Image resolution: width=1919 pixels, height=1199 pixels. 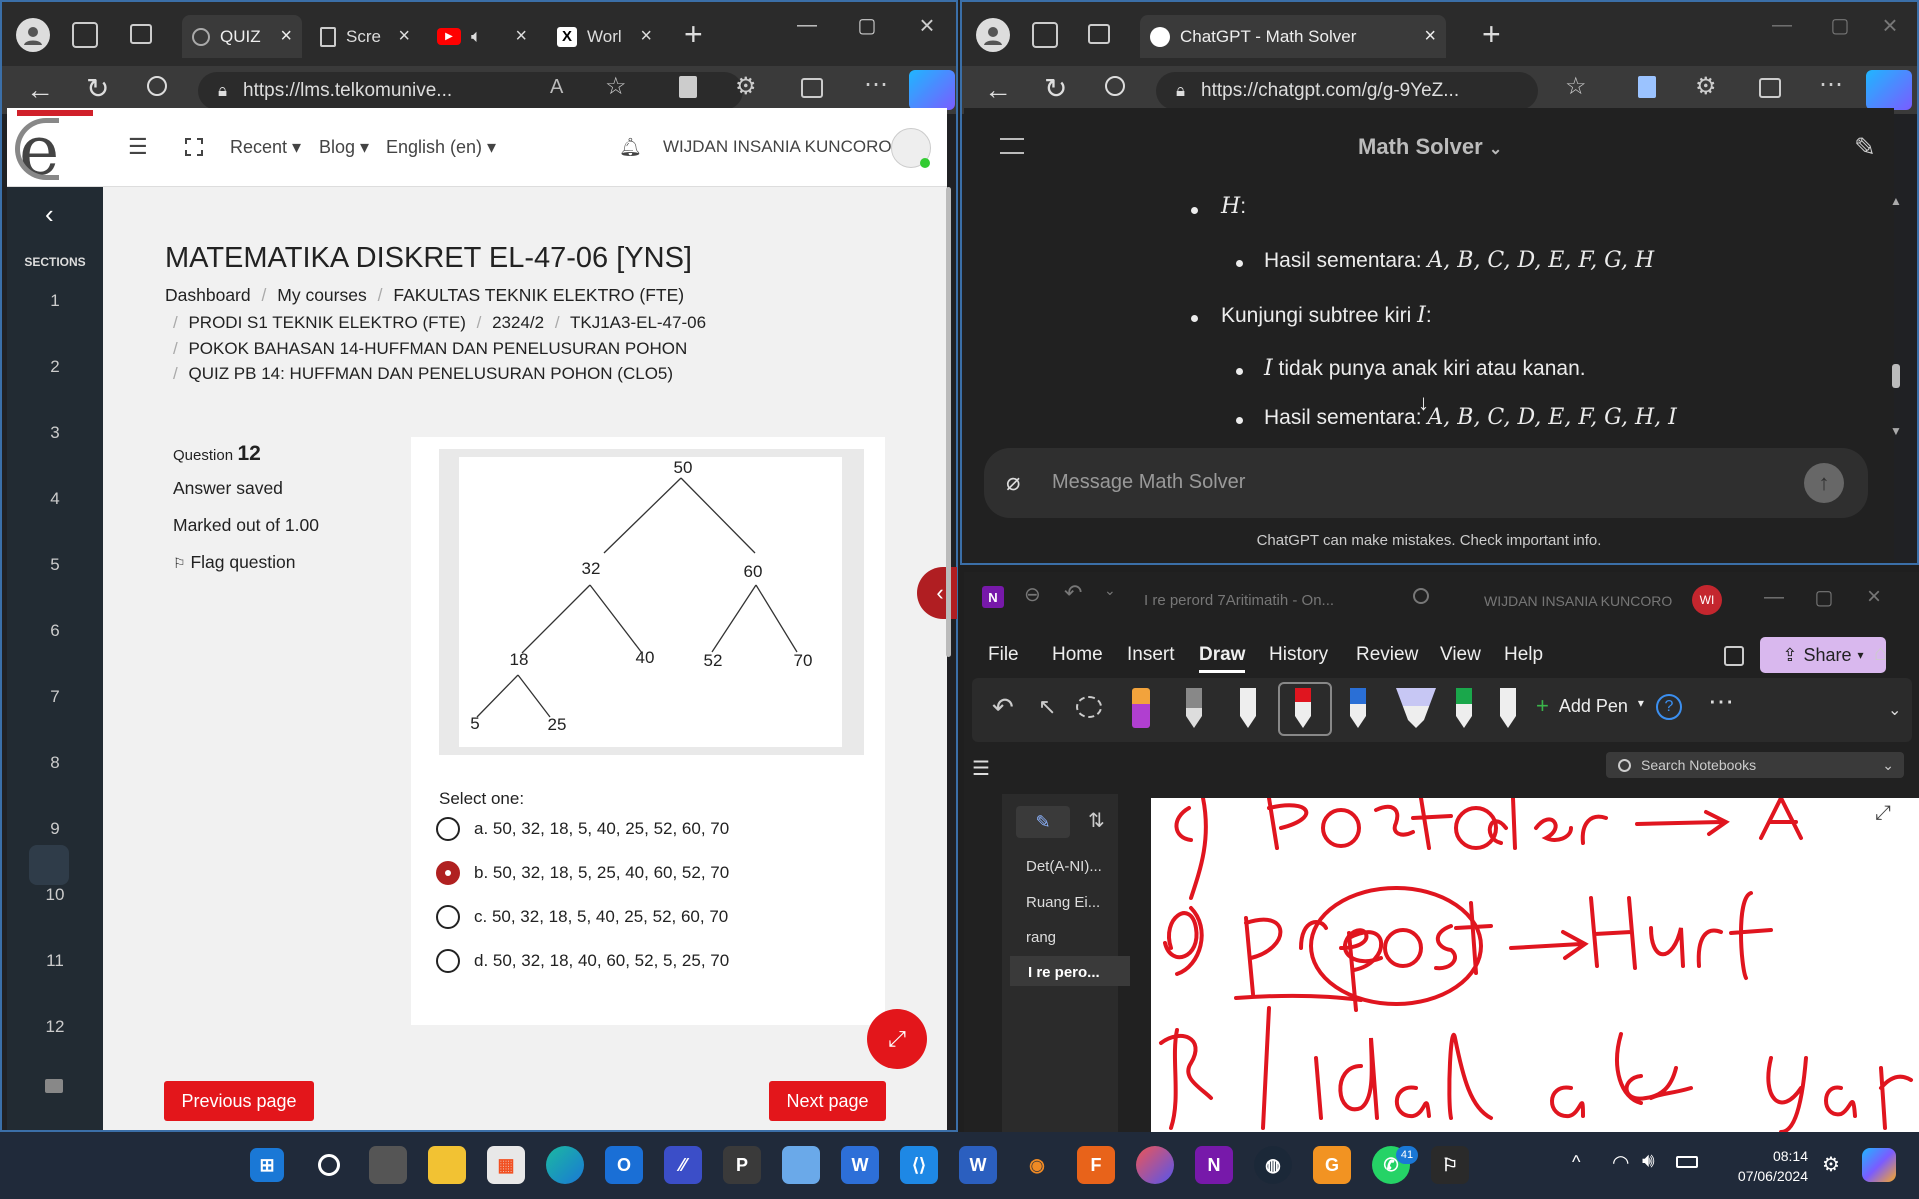 What do you see at coordinates (1578, 601) in the screenshot?
I see `onenote-user: WIJDAN INSANIA KUNCORO` at bounding box center [1578, 601].